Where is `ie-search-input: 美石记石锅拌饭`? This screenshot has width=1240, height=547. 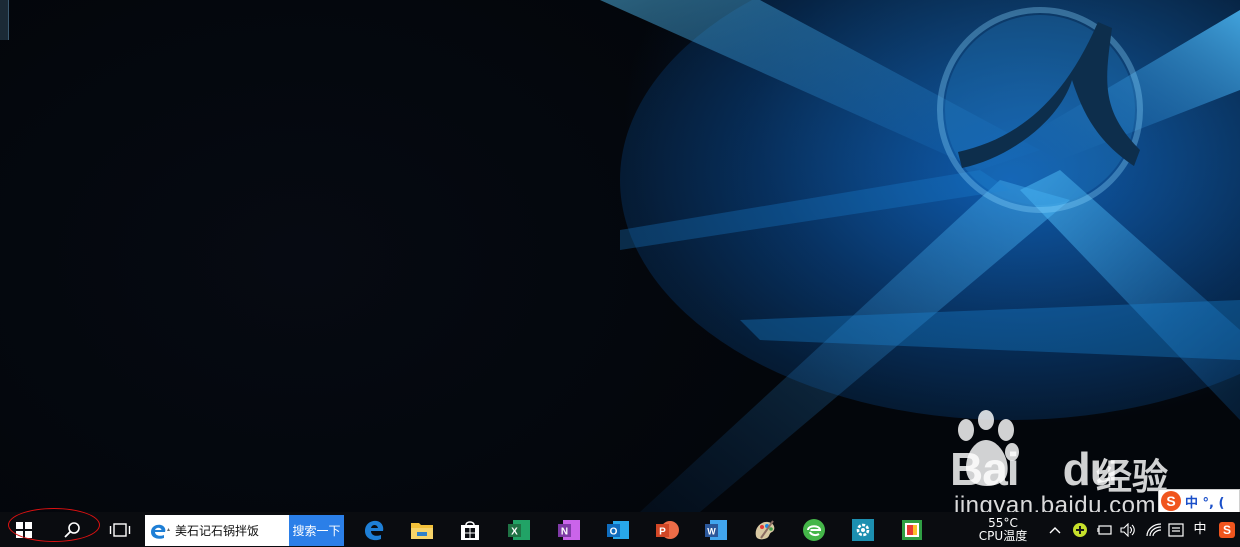 ie-search-input: 美石记石锅拌饭 is located at coordinates (217, 530).